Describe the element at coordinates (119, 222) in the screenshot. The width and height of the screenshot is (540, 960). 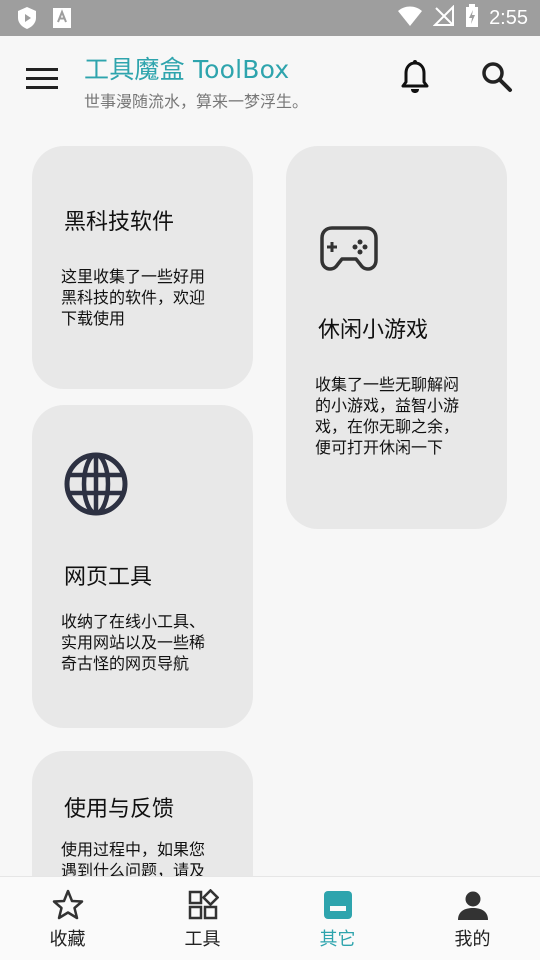
I see `card-title: 黑科技软件` at that location.